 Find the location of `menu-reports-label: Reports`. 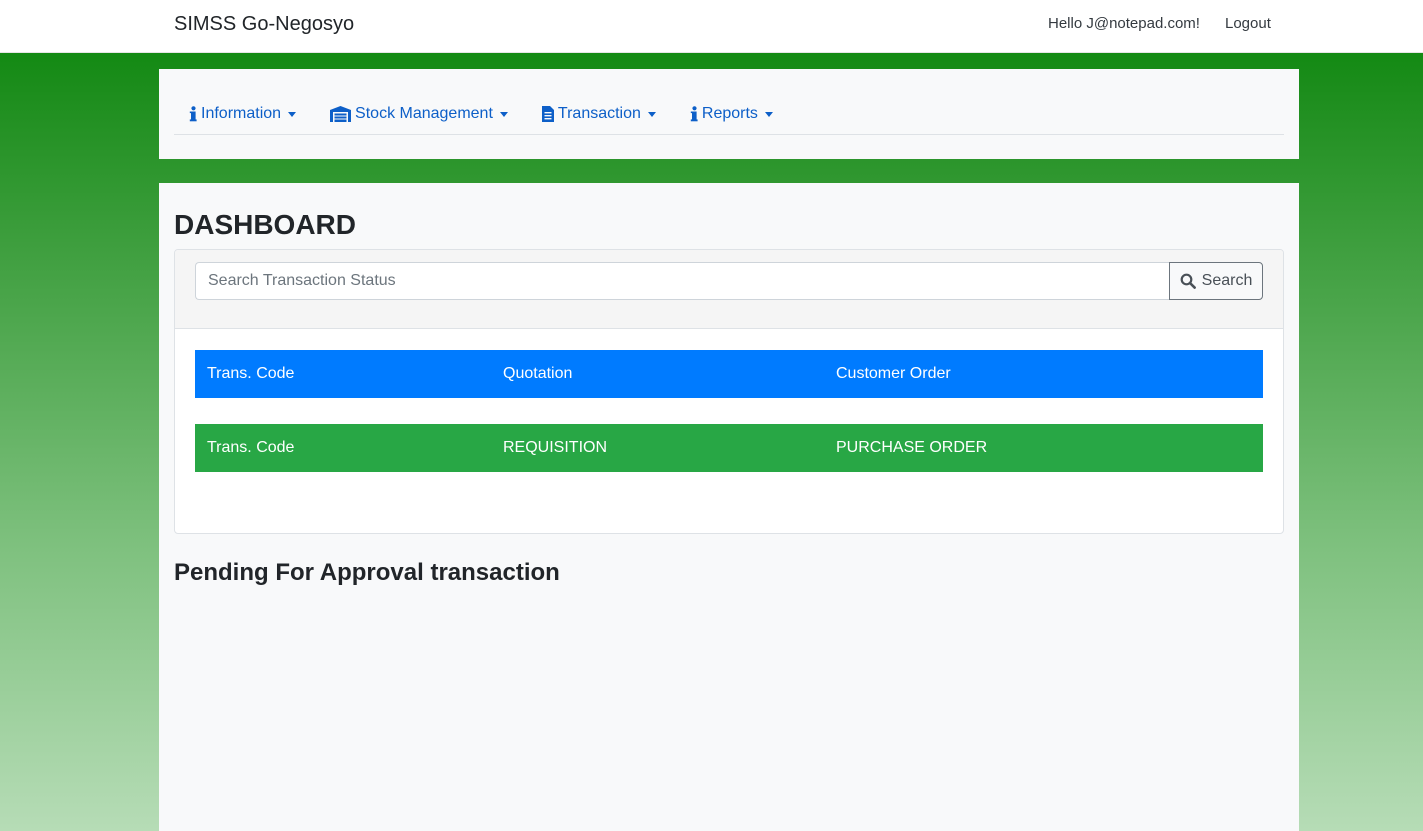

menu-reports-label: Reports is located at coordinates (729, 113).